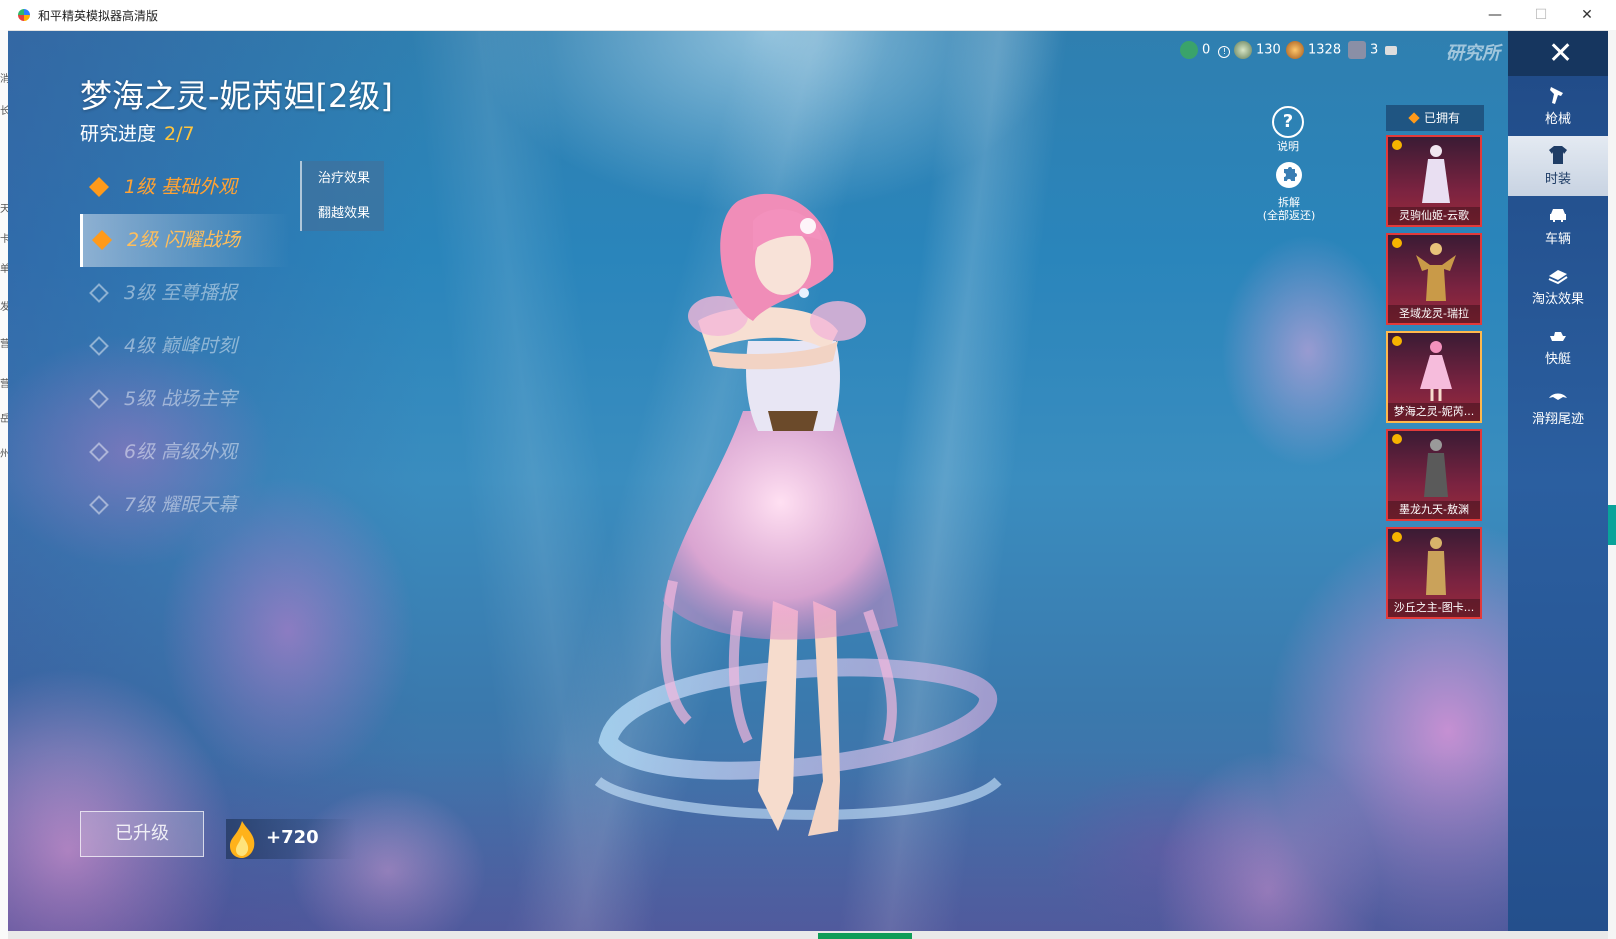 The image size is (1616, 939). I want to click on reward-value: +720, so click(292, 837).